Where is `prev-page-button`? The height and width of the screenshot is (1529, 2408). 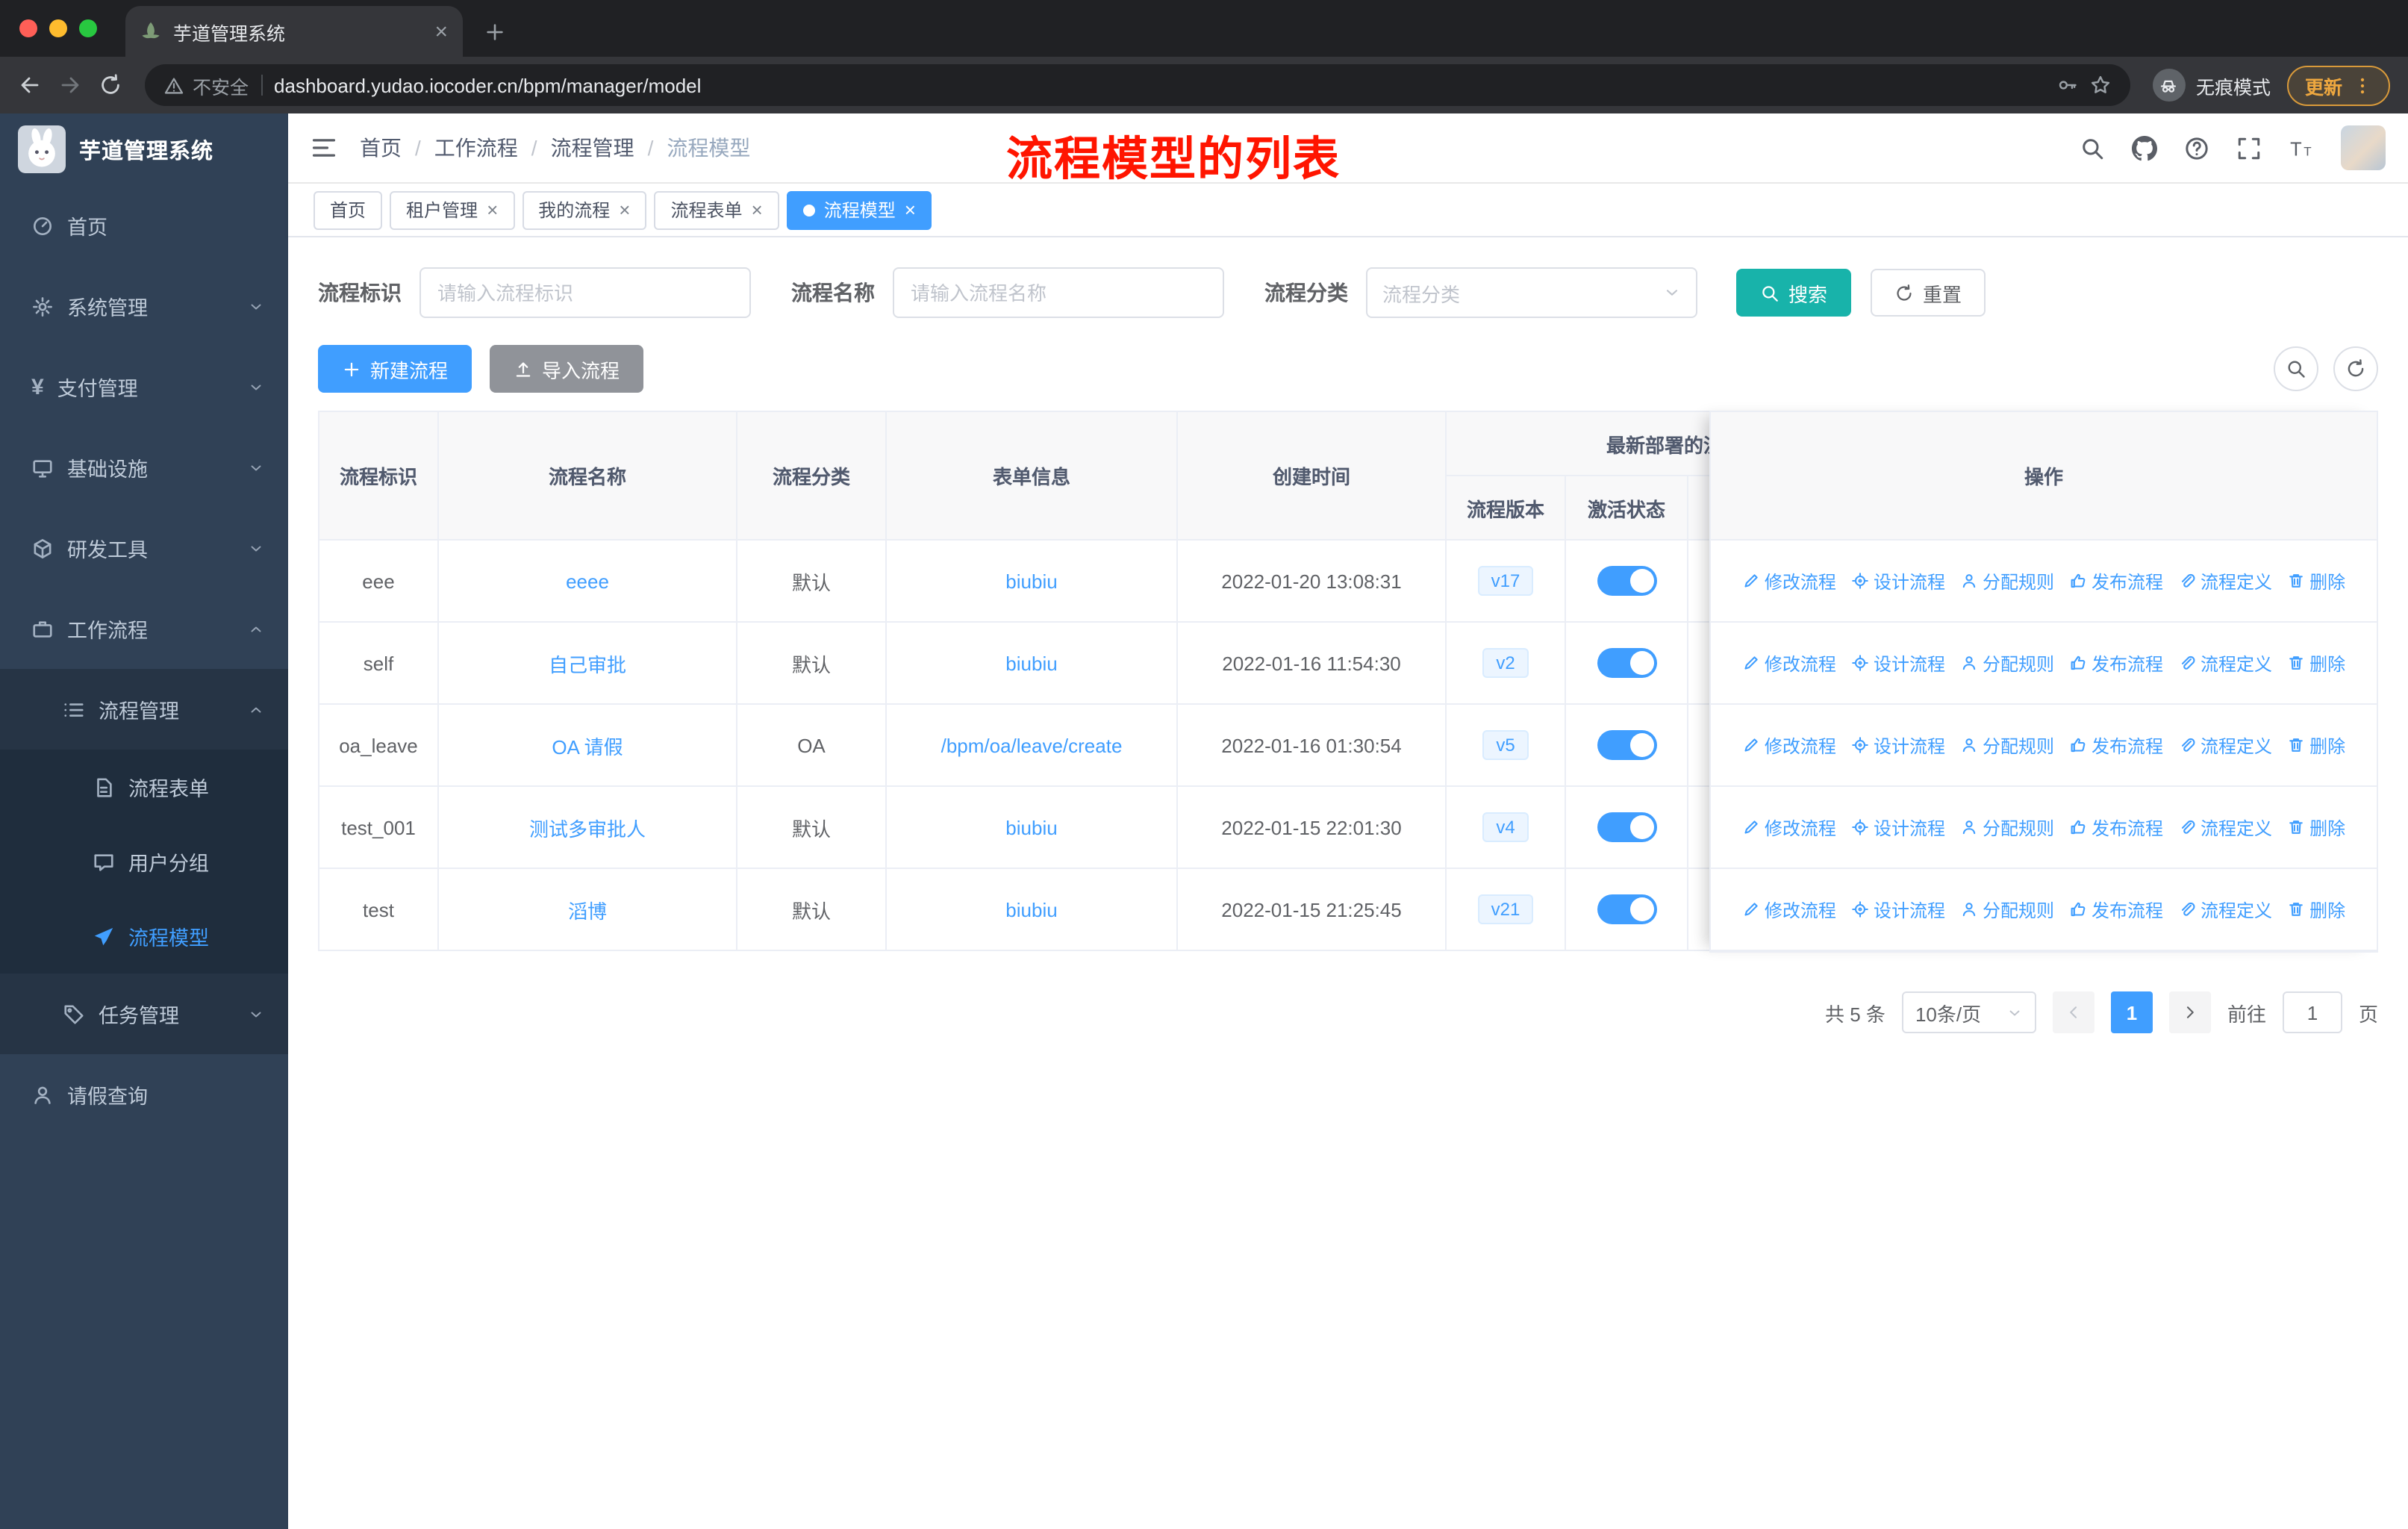
prev-page-button is located at coordinates (2073, 1012).